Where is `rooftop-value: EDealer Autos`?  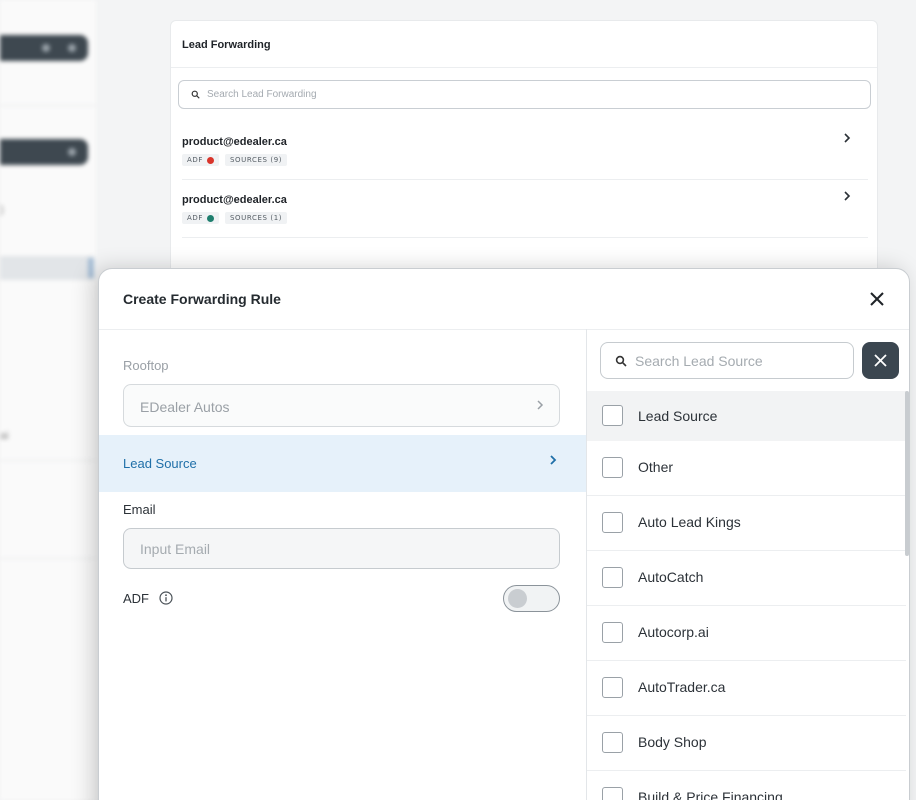
rooftop-value: EDealer Autos is located at coordinates (185, 407).